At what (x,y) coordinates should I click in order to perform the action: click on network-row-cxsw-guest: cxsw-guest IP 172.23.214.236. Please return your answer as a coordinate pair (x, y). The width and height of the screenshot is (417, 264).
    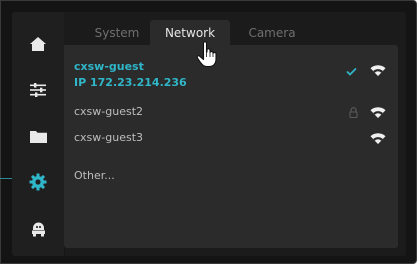
    Looking at the image, I should click on (231, 74).